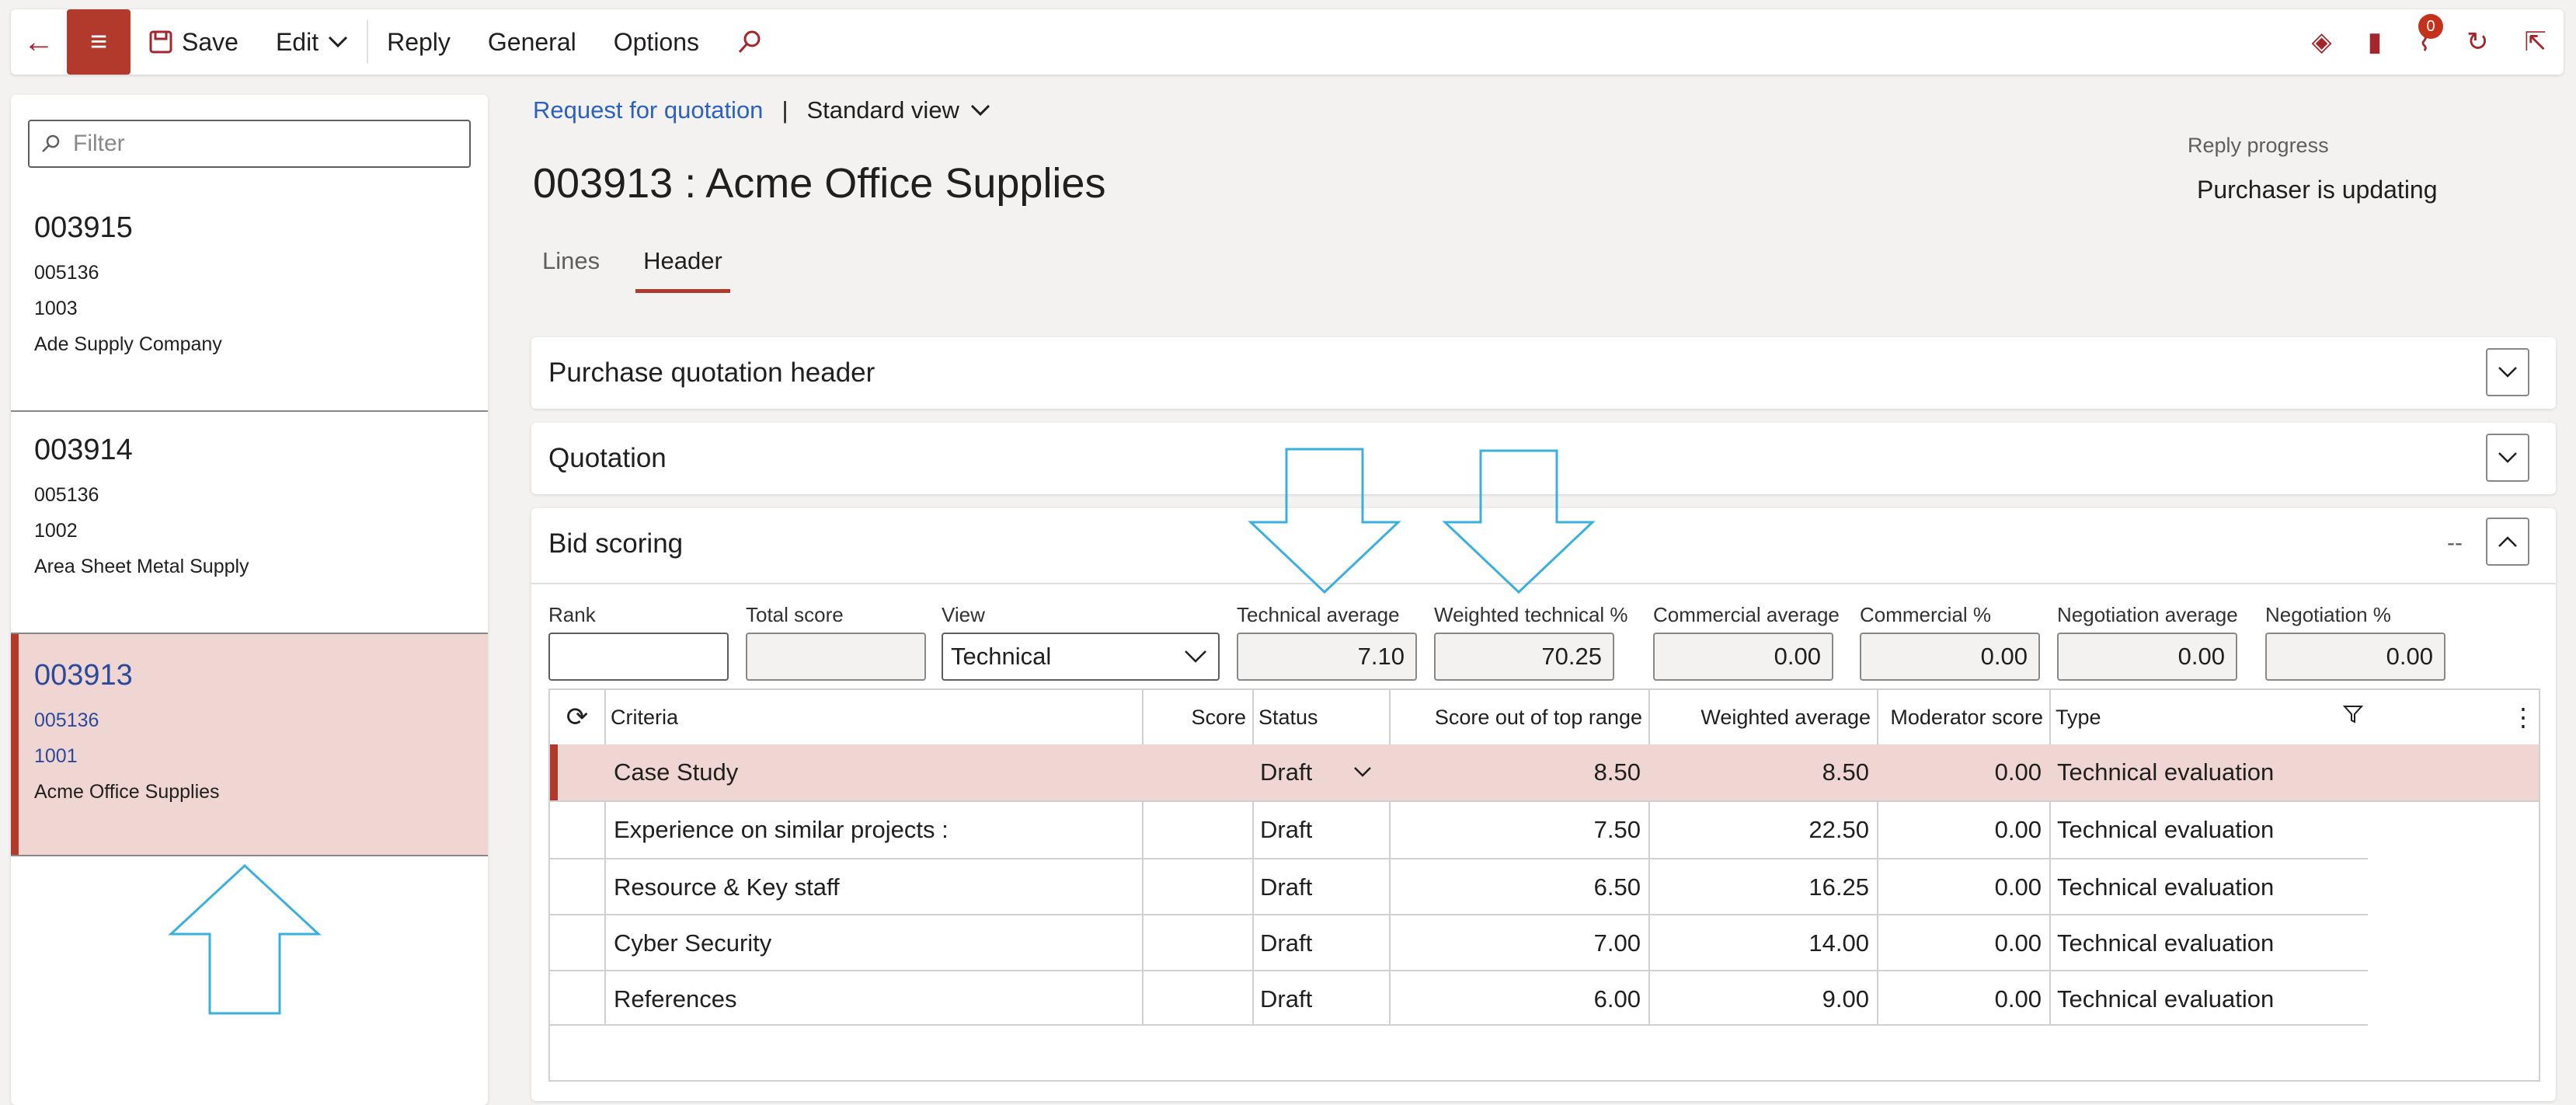 This screenshot has width=2576, height=1105. I want to click on negotiation-pct-label: Negotiation %, so click(2328, 614).